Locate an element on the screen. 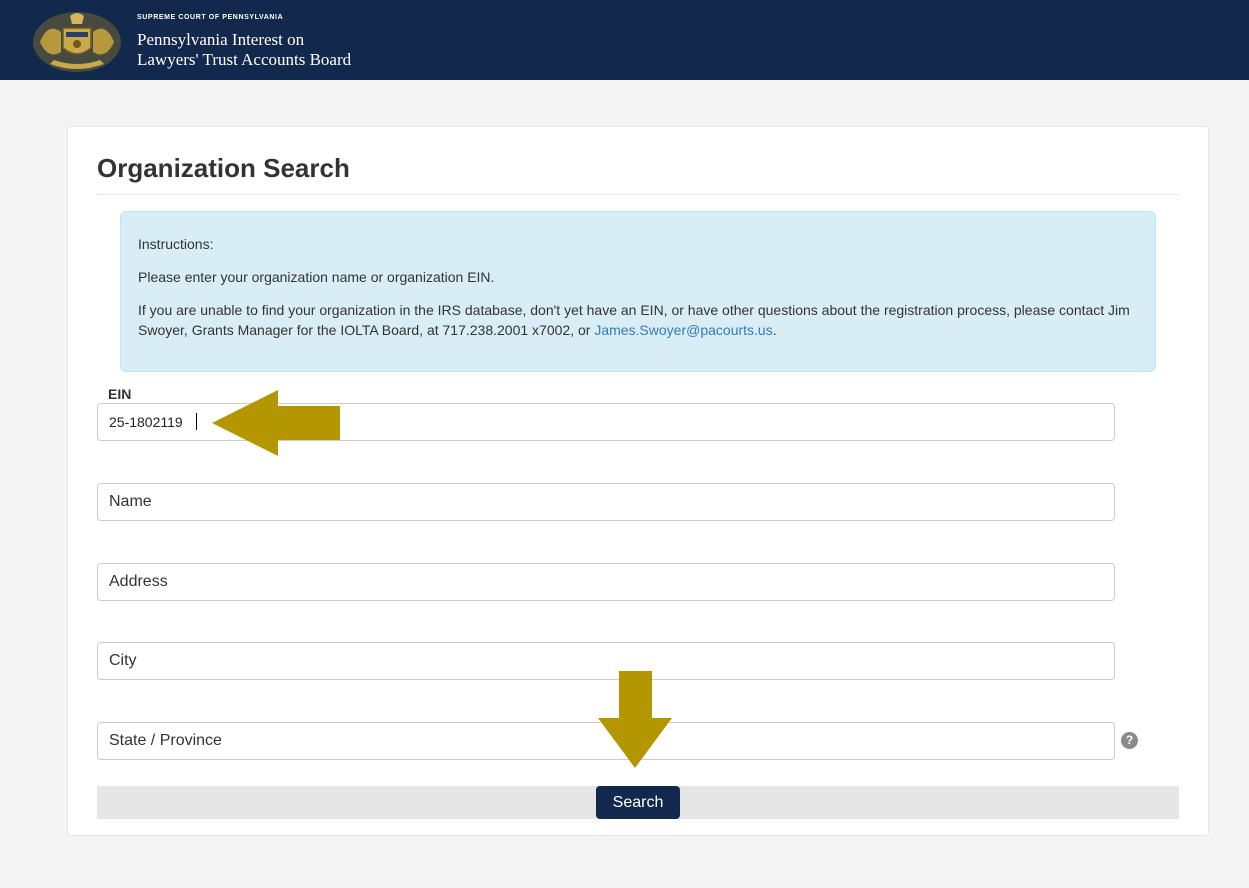  title-divider is located at coordinates (638, 194).